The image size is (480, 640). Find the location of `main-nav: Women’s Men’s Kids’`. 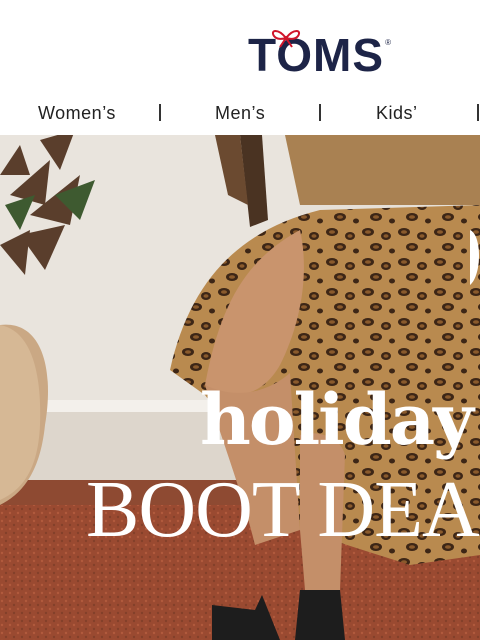

main-nav: Women’s Men’s Kids’ is located at coordinates (240, 115).